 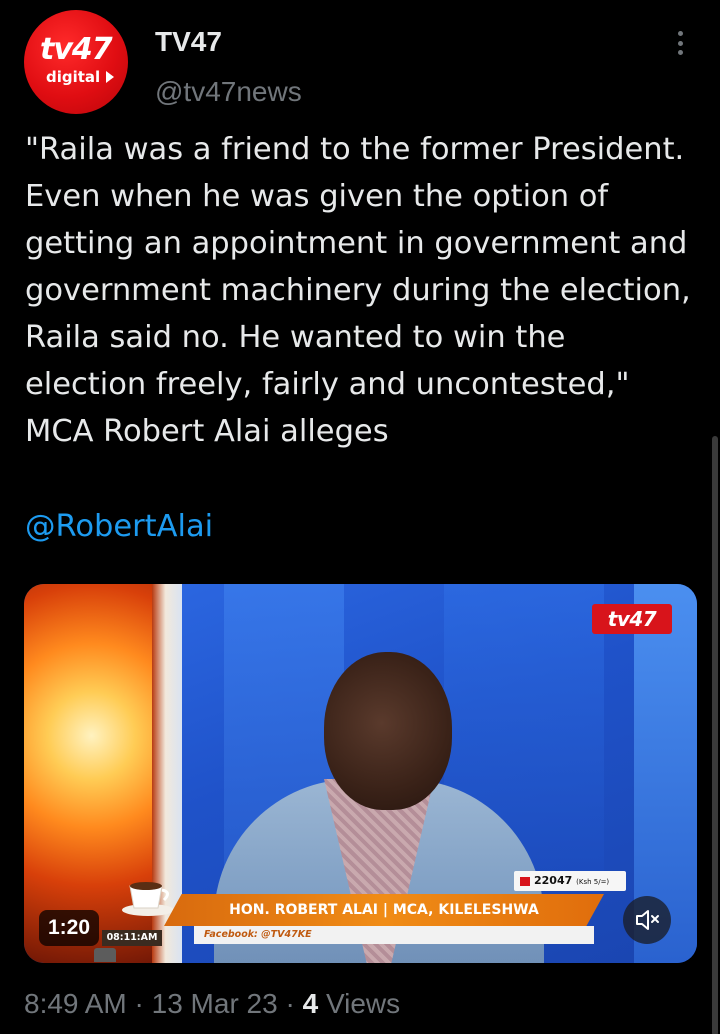 What do you see at coordinates (119, 526) in the screenshot?
I see `mention-link: @RobertAlai` at bounding box center [119, 526].